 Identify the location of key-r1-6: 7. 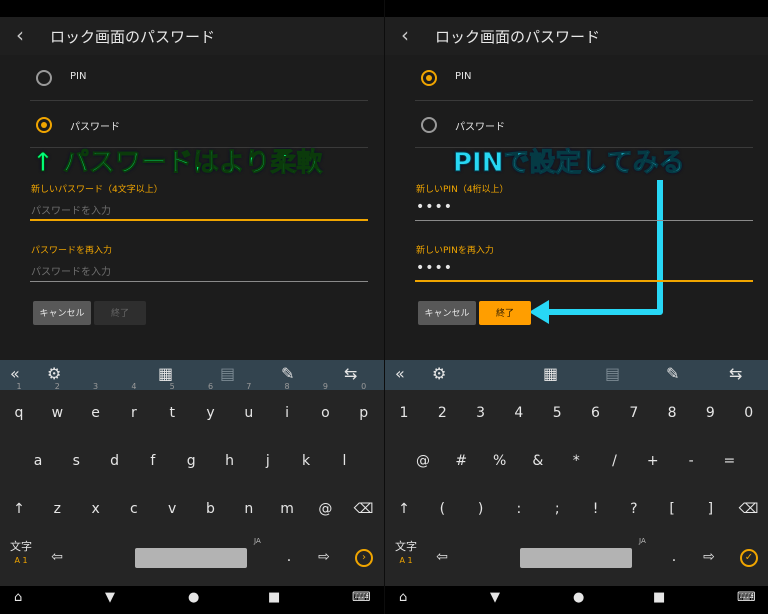
(634, 413).